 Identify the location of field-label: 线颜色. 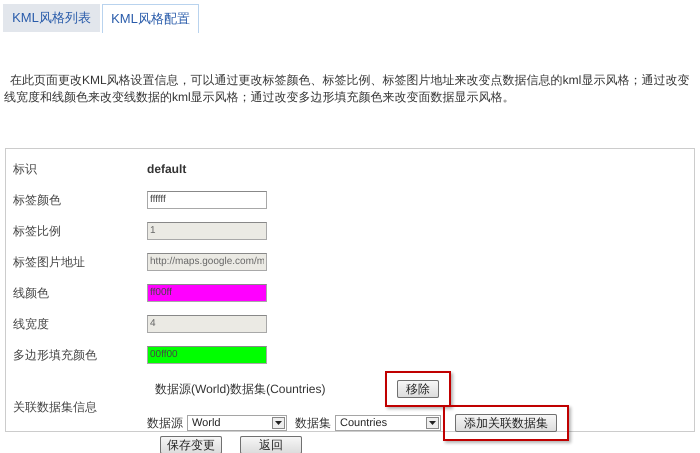
(31, 293).